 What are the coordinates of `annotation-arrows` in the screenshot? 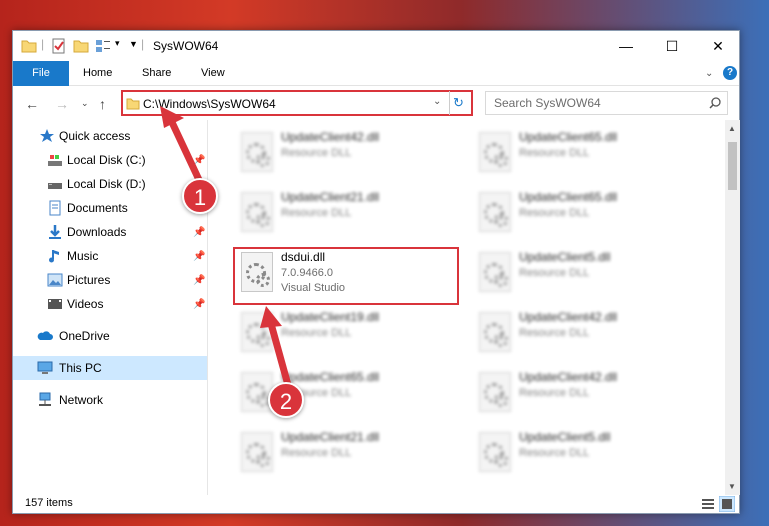 It's located at (226, 246).